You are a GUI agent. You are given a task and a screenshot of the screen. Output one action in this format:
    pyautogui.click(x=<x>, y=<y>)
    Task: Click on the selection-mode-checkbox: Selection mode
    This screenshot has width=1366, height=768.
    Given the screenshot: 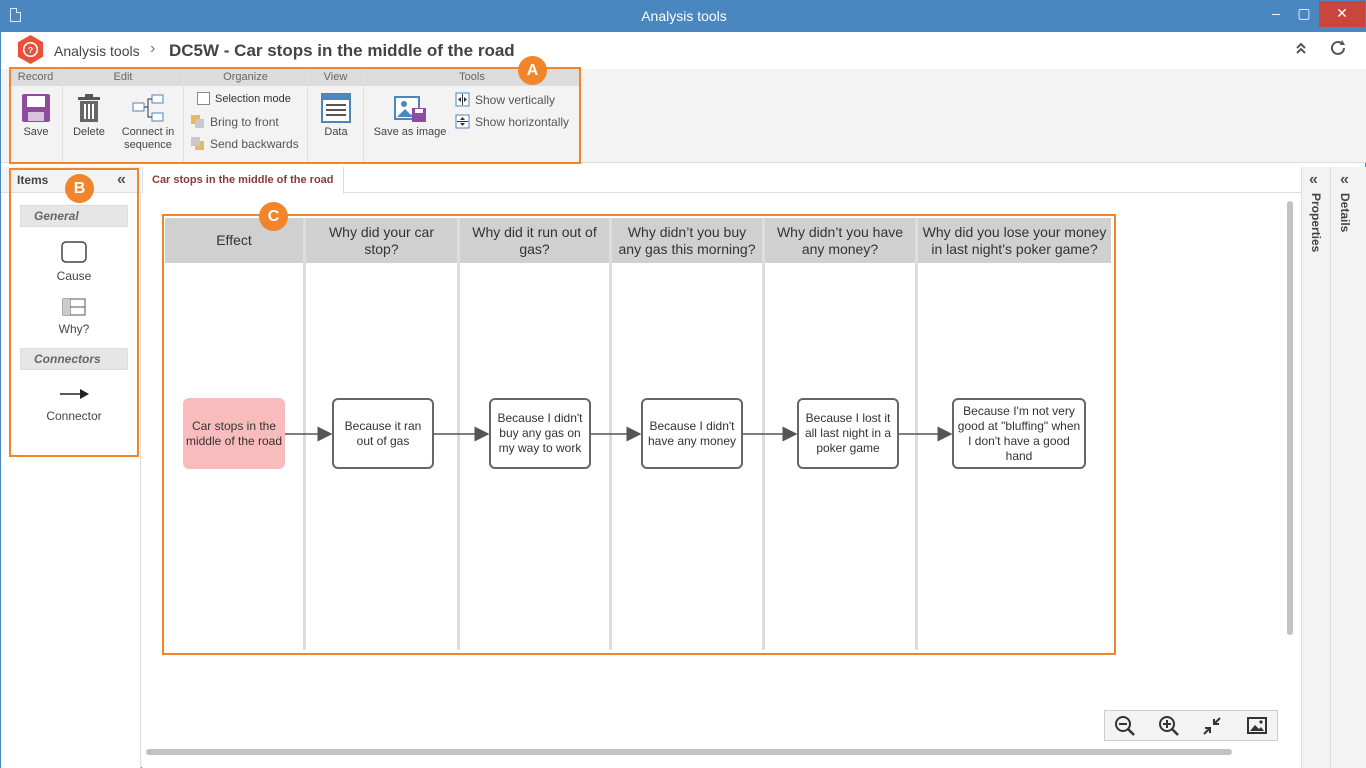 What is the action you would take?
    pyautogui.click(x=244, y=98)
    